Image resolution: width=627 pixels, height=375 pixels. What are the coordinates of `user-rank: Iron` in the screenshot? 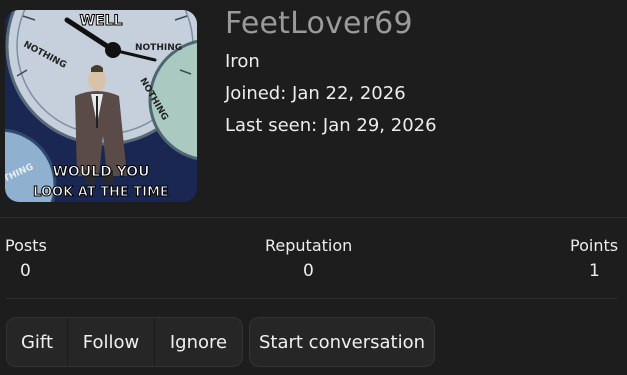 It's located at (242, 61).